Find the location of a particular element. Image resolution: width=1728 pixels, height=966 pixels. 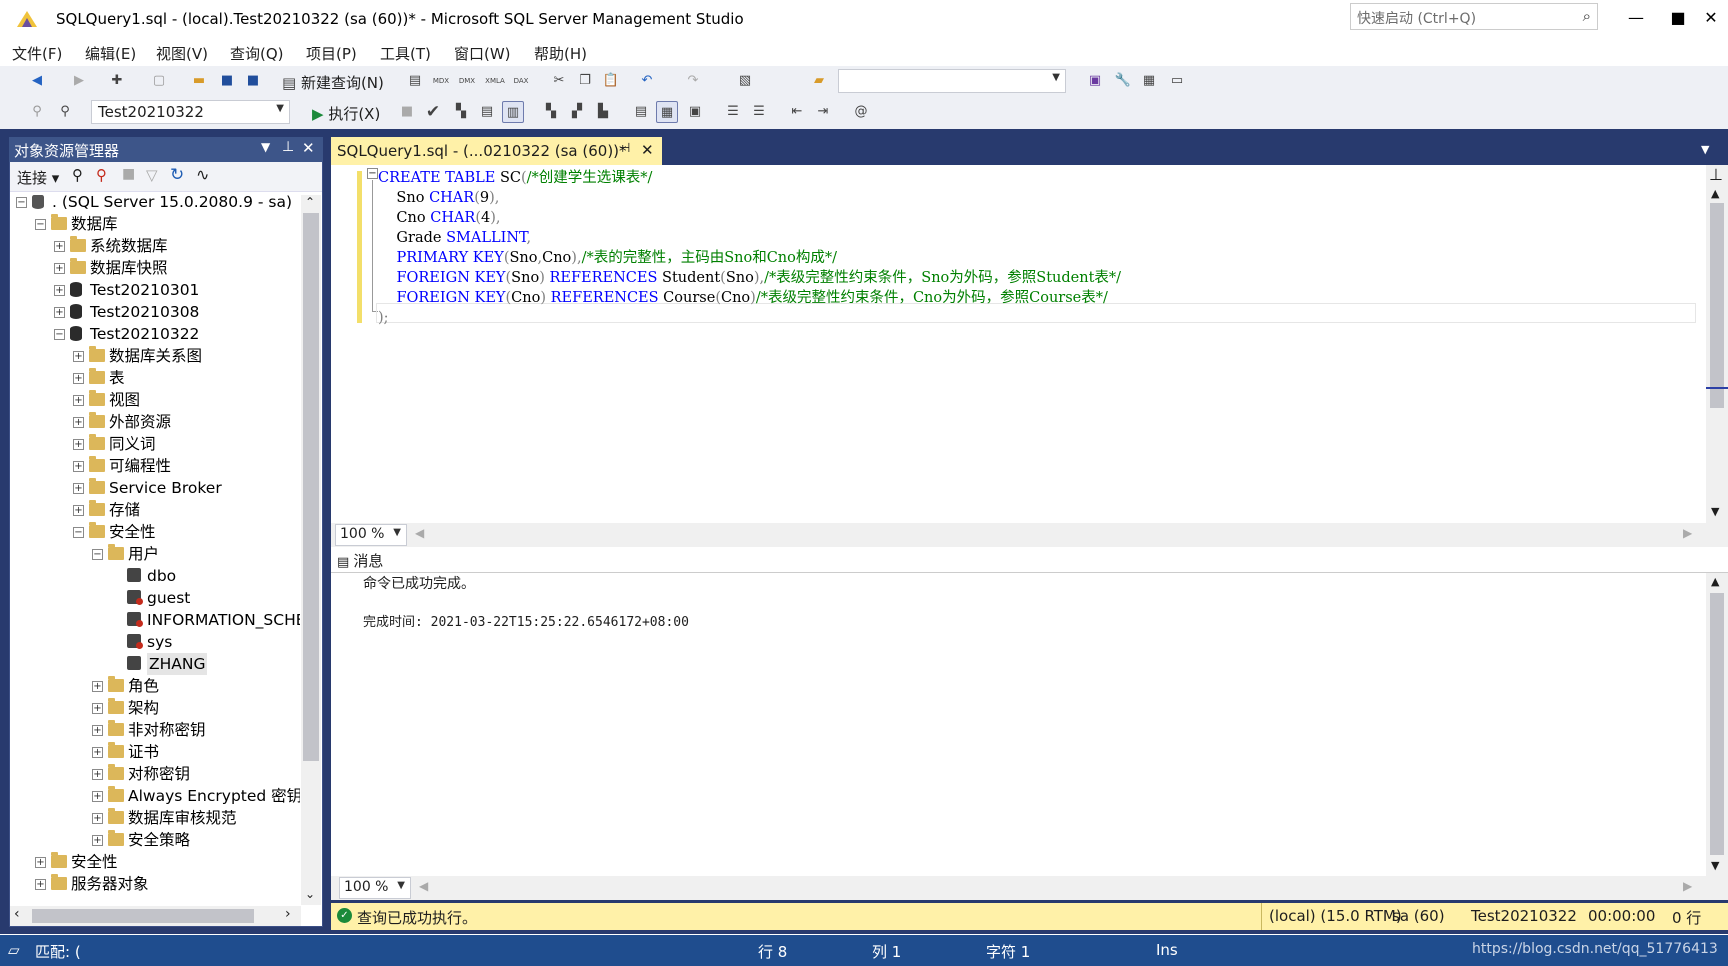

connect-button: 连接 ▾ is located at coordinates (38, 177).